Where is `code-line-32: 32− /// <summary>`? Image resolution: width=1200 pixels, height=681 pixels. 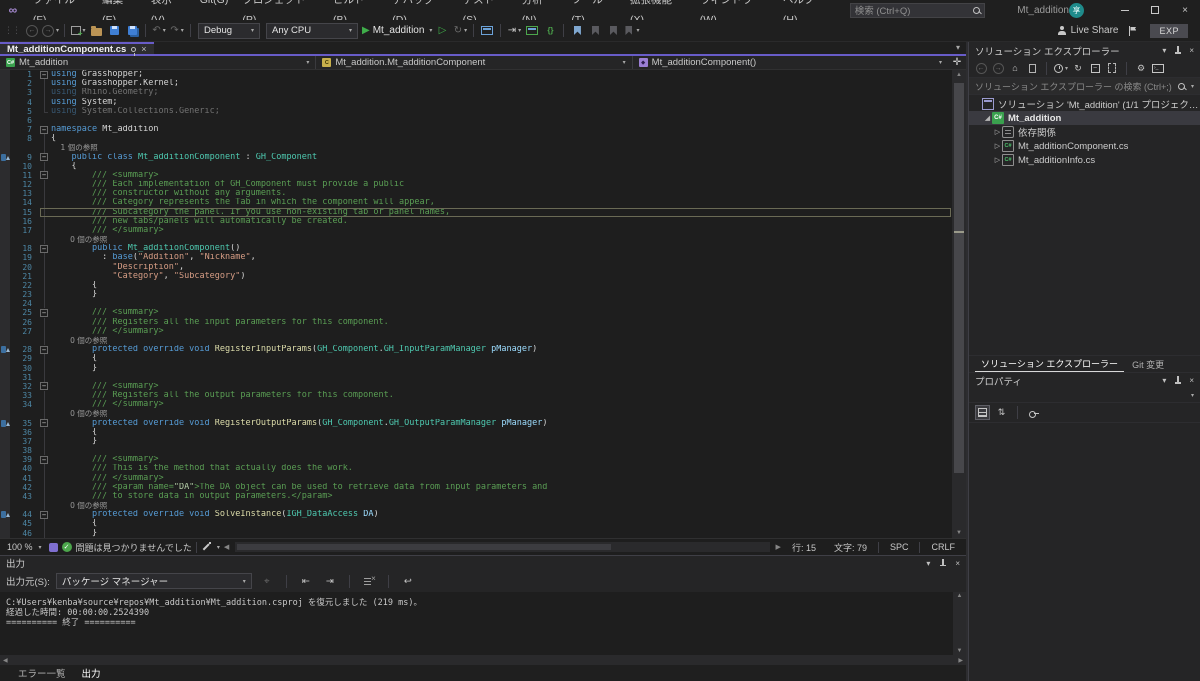
code-line-32: 32− /// <summary> is located at coordinates (476, 386).